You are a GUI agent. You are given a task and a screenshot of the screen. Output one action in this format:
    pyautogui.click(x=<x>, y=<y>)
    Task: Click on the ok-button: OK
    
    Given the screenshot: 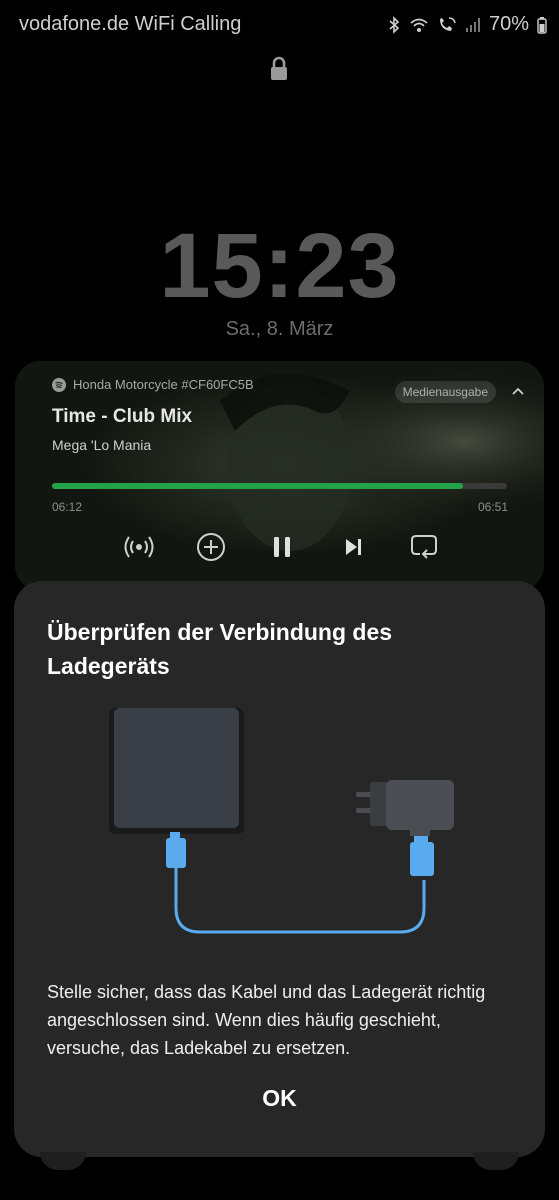 What is the action you would take?
    pyautogui.click(x=279, y=1098)
    